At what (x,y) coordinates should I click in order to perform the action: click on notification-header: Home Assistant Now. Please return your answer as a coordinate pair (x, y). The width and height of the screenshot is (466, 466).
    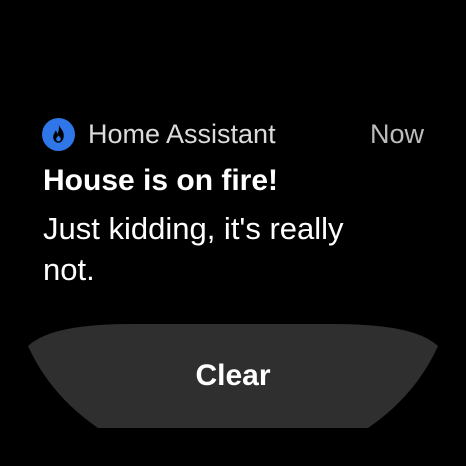
    Looking at the image, I should click on (237, 134).